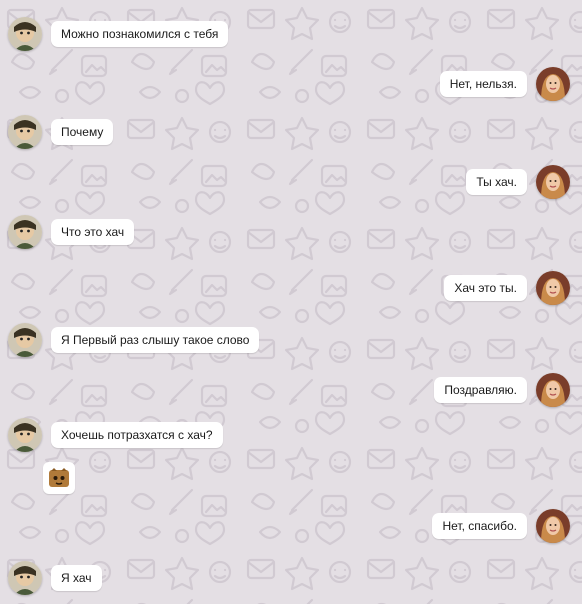 The image size is (582, 604). I want to click on message-row-incoming: Я Первый раз слышу такое слово, so click(134, 340).